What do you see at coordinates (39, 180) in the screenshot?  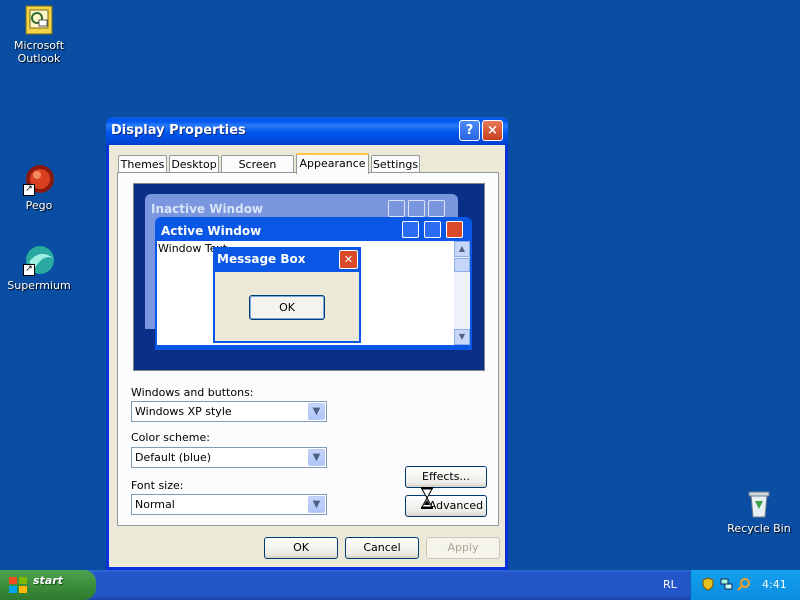 I see `pego-icon: ↗` at bounding box center [39, 180].